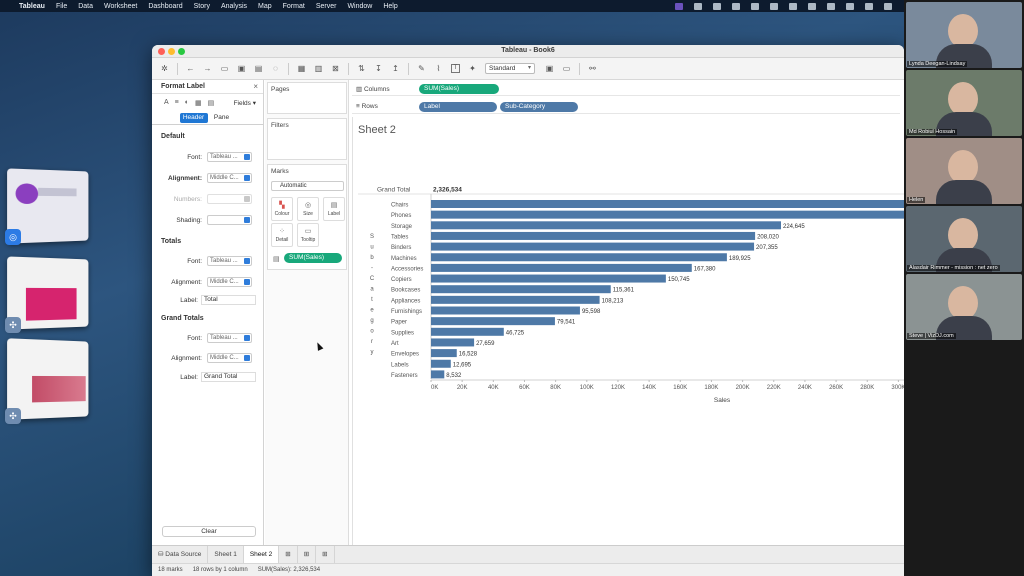 Image resolution: width=1024 pixels, height=576 pixels. What do you see at coordinates (869, 6) in the screenshot?
I see `battery-icon` at bounding box center [869, 6].